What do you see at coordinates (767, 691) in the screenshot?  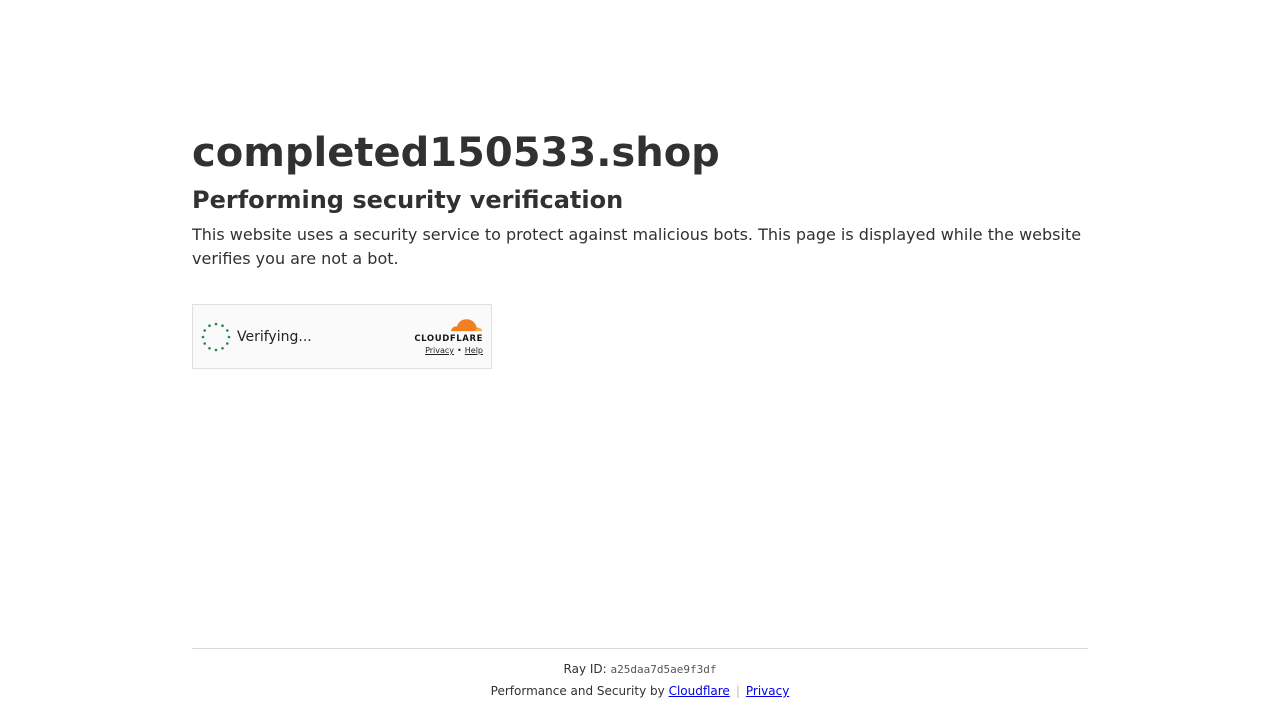 I see `footer-privacy-link: Privacy` at bounding box center [767, 691].